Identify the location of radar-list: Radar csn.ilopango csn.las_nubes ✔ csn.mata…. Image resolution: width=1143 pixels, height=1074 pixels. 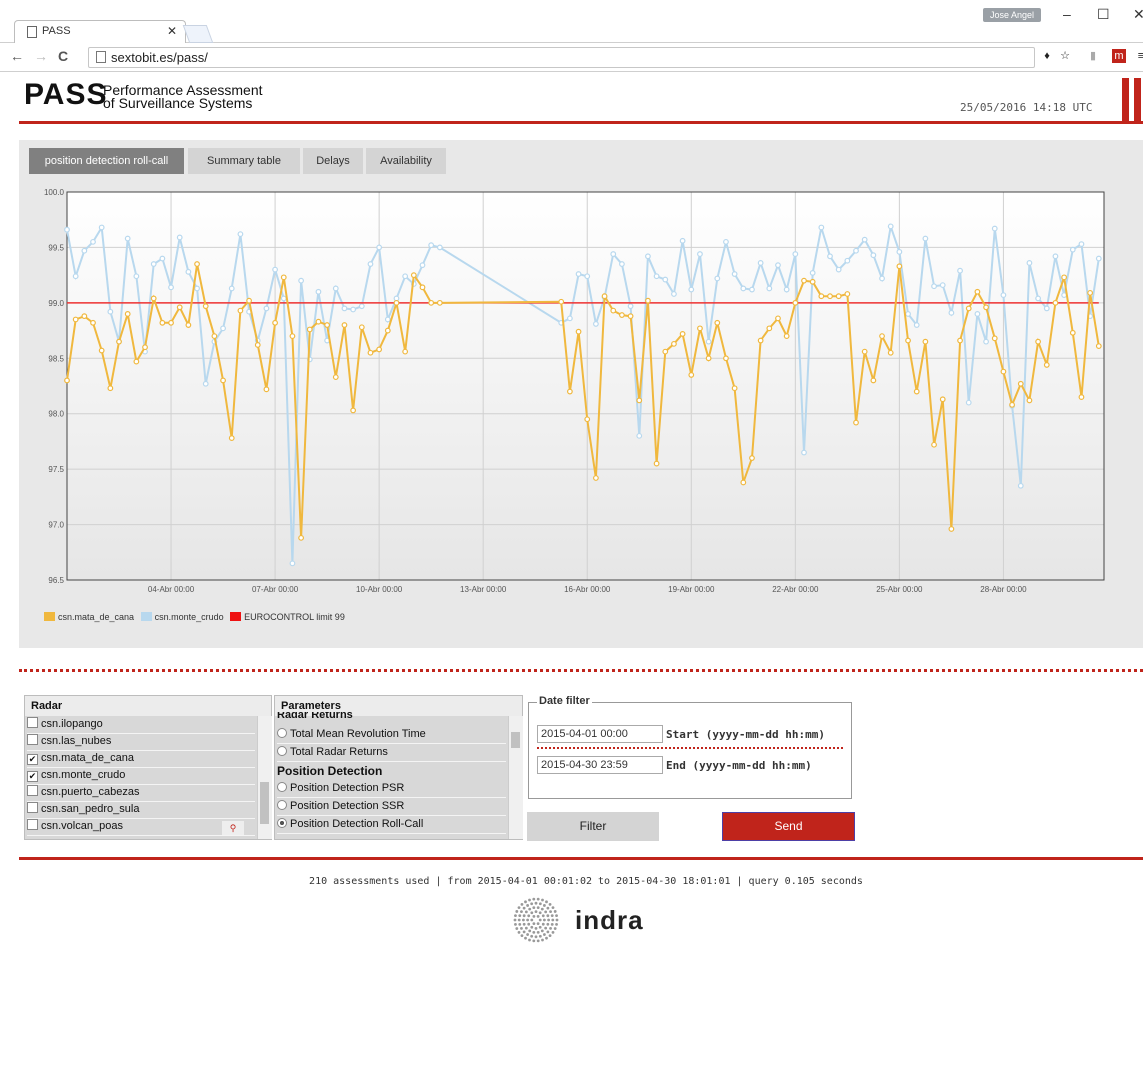
(148, 767).